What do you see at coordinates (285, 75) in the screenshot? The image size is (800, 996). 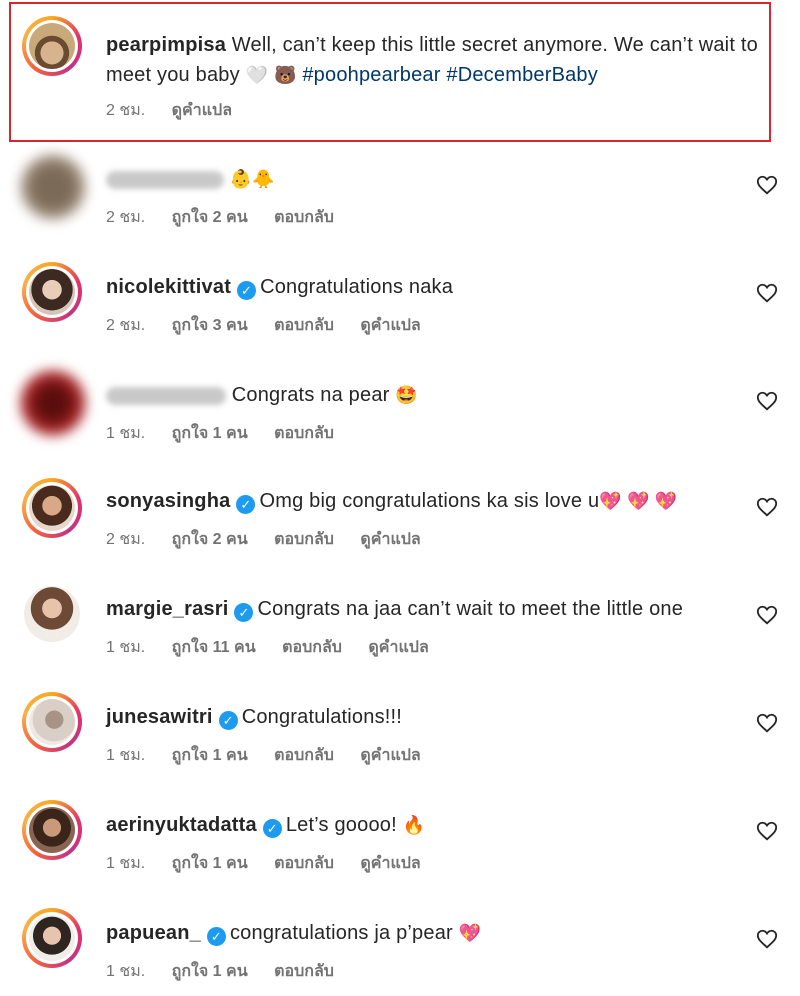 I see `bear-emoji: 🐻` at bounding box center [285, 75].